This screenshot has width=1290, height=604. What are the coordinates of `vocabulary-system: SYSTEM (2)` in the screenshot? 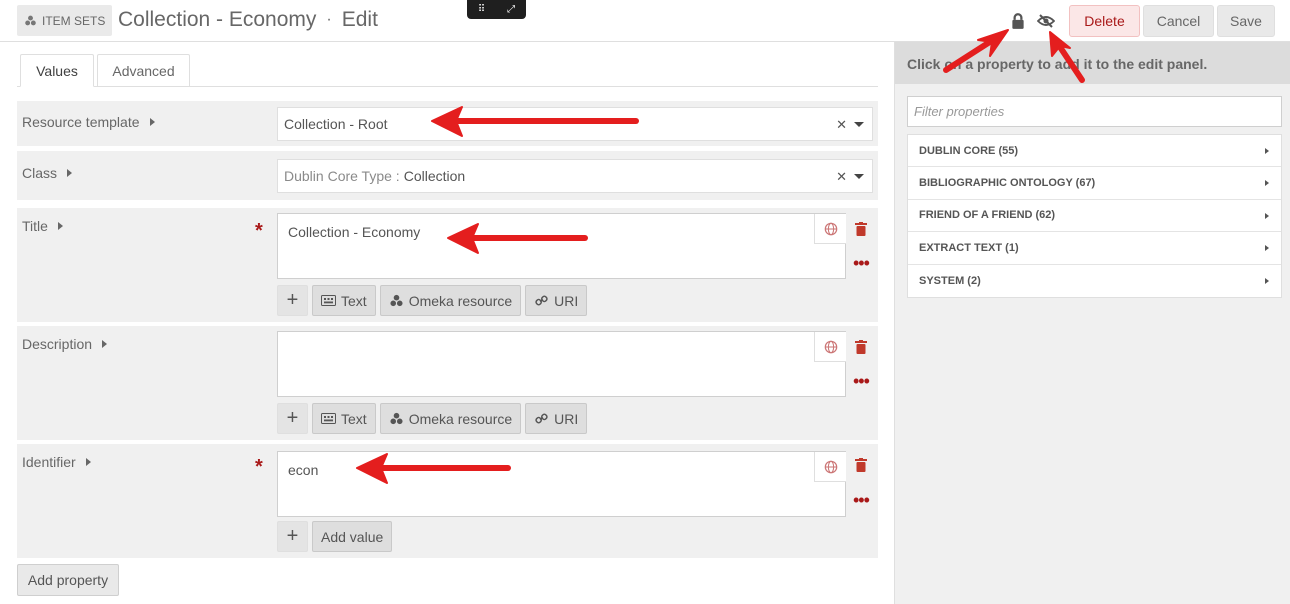 It's located at (1094, 281).